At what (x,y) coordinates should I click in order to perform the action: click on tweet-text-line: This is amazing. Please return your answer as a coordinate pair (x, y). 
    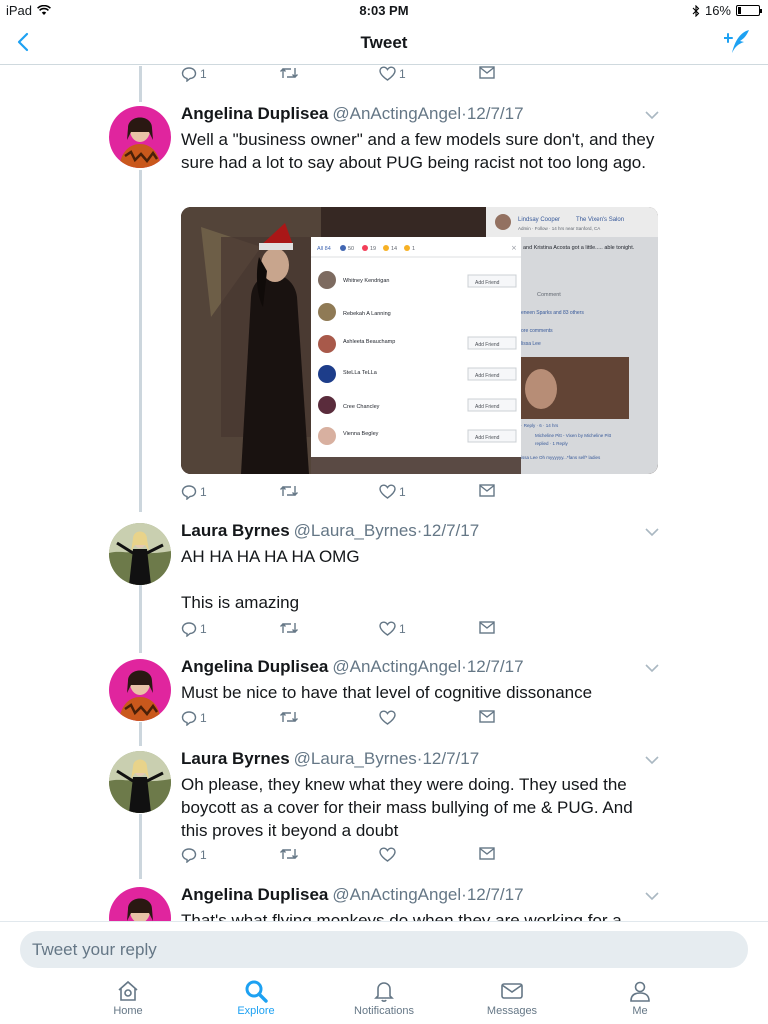
    Looking at the image, I should click on (240, 602).